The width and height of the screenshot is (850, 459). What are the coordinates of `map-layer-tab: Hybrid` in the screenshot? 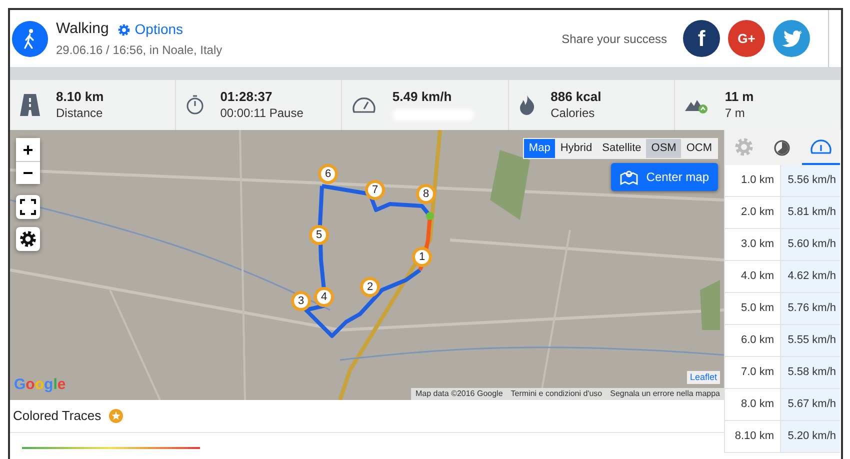 It's located at (576, 148).